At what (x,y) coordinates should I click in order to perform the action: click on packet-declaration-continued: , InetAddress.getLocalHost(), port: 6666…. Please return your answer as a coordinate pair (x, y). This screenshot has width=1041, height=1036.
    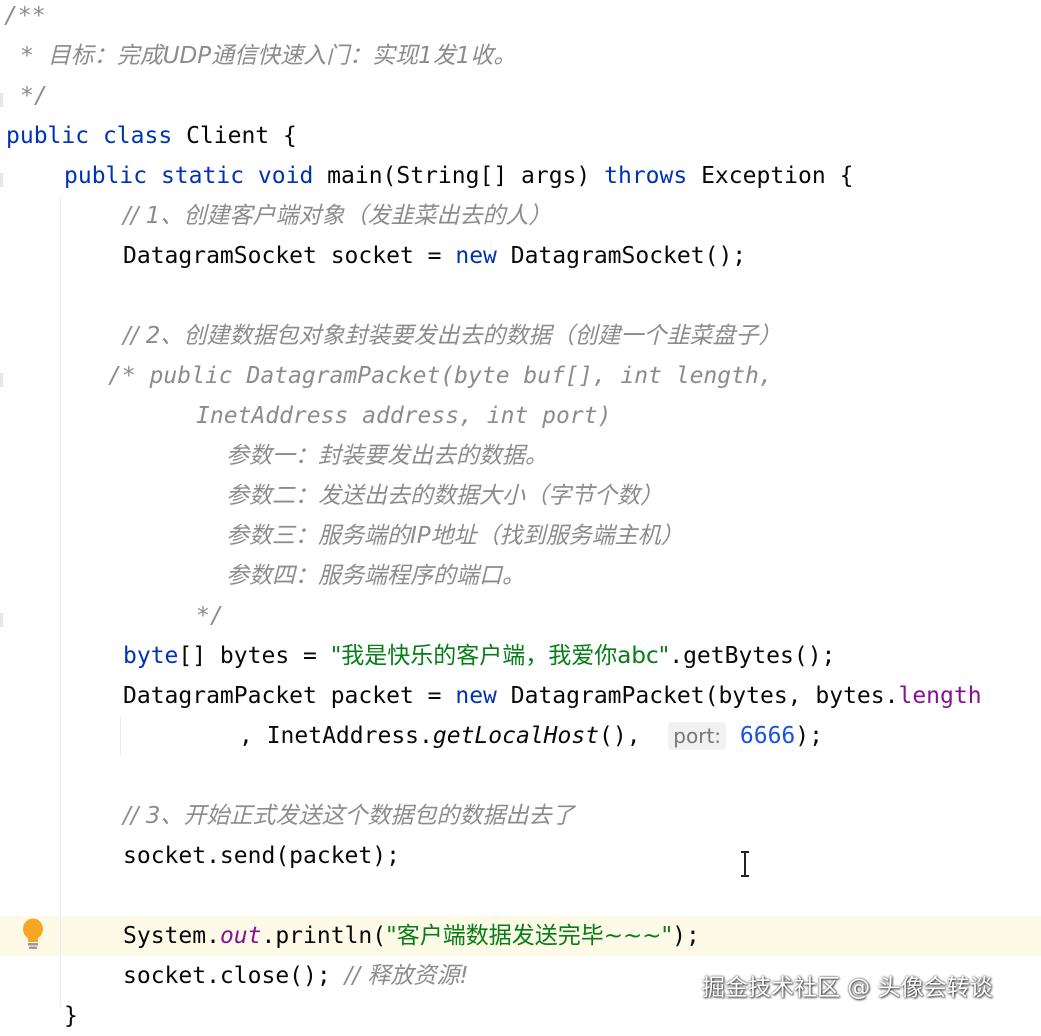
    Looking at the image, I should click on (531, 736).